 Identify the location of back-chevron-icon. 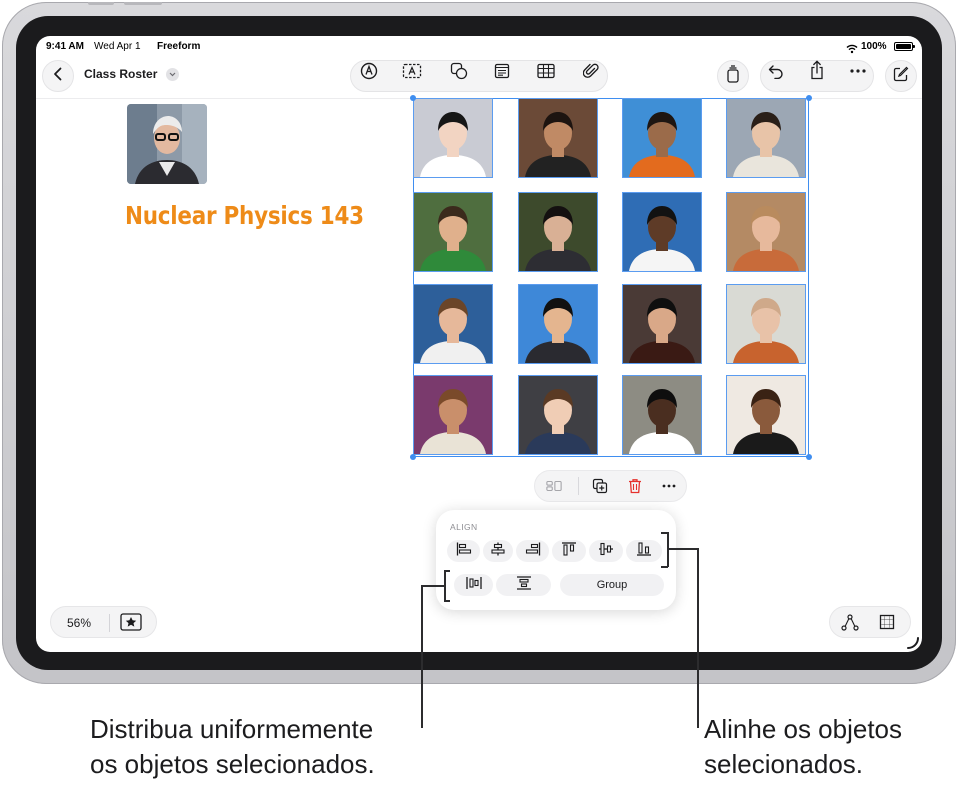
(58, 76).